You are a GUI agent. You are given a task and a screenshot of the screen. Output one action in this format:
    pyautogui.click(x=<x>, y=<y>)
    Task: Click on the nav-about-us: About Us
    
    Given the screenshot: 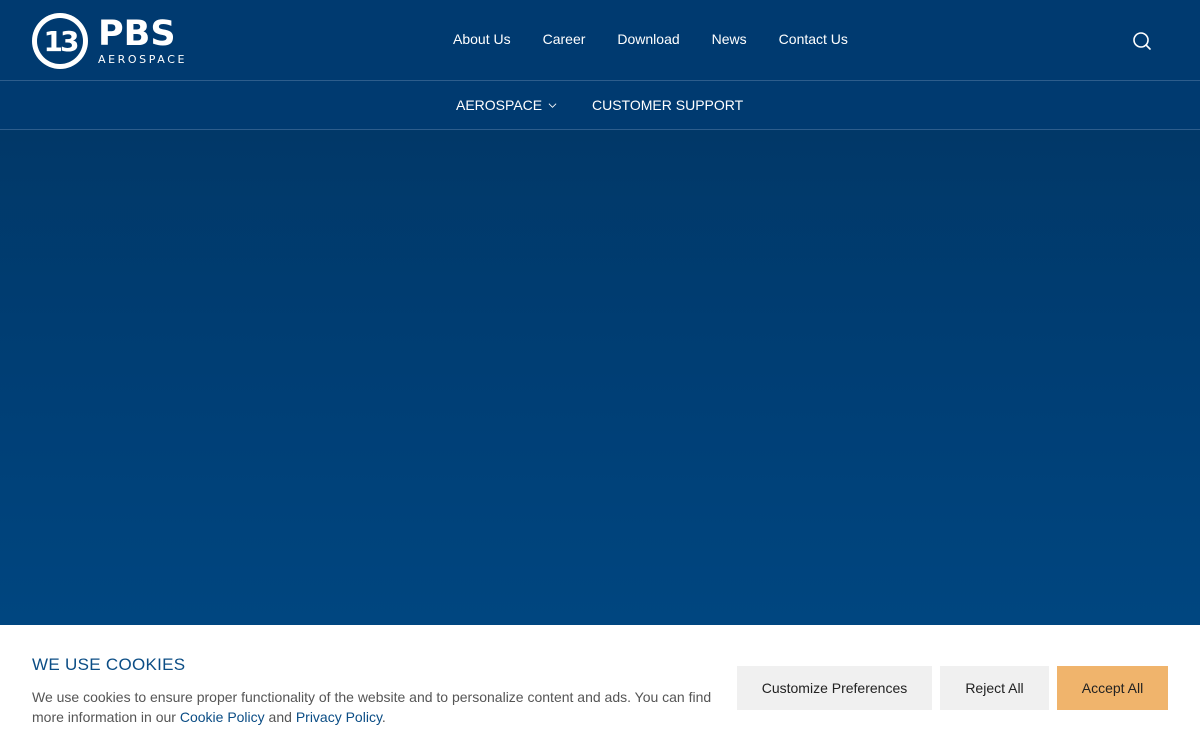 What is the action you would take?
    pyautogui.click(x=482, y=39)
    